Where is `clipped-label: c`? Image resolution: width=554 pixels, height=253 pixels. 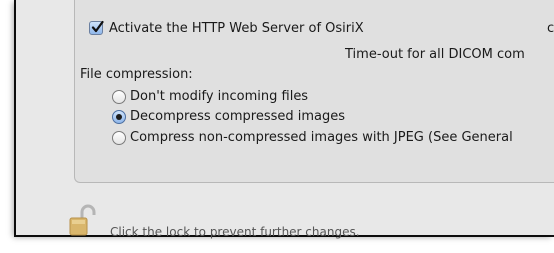
clipped-label: c is located at coordinates (550, 28).